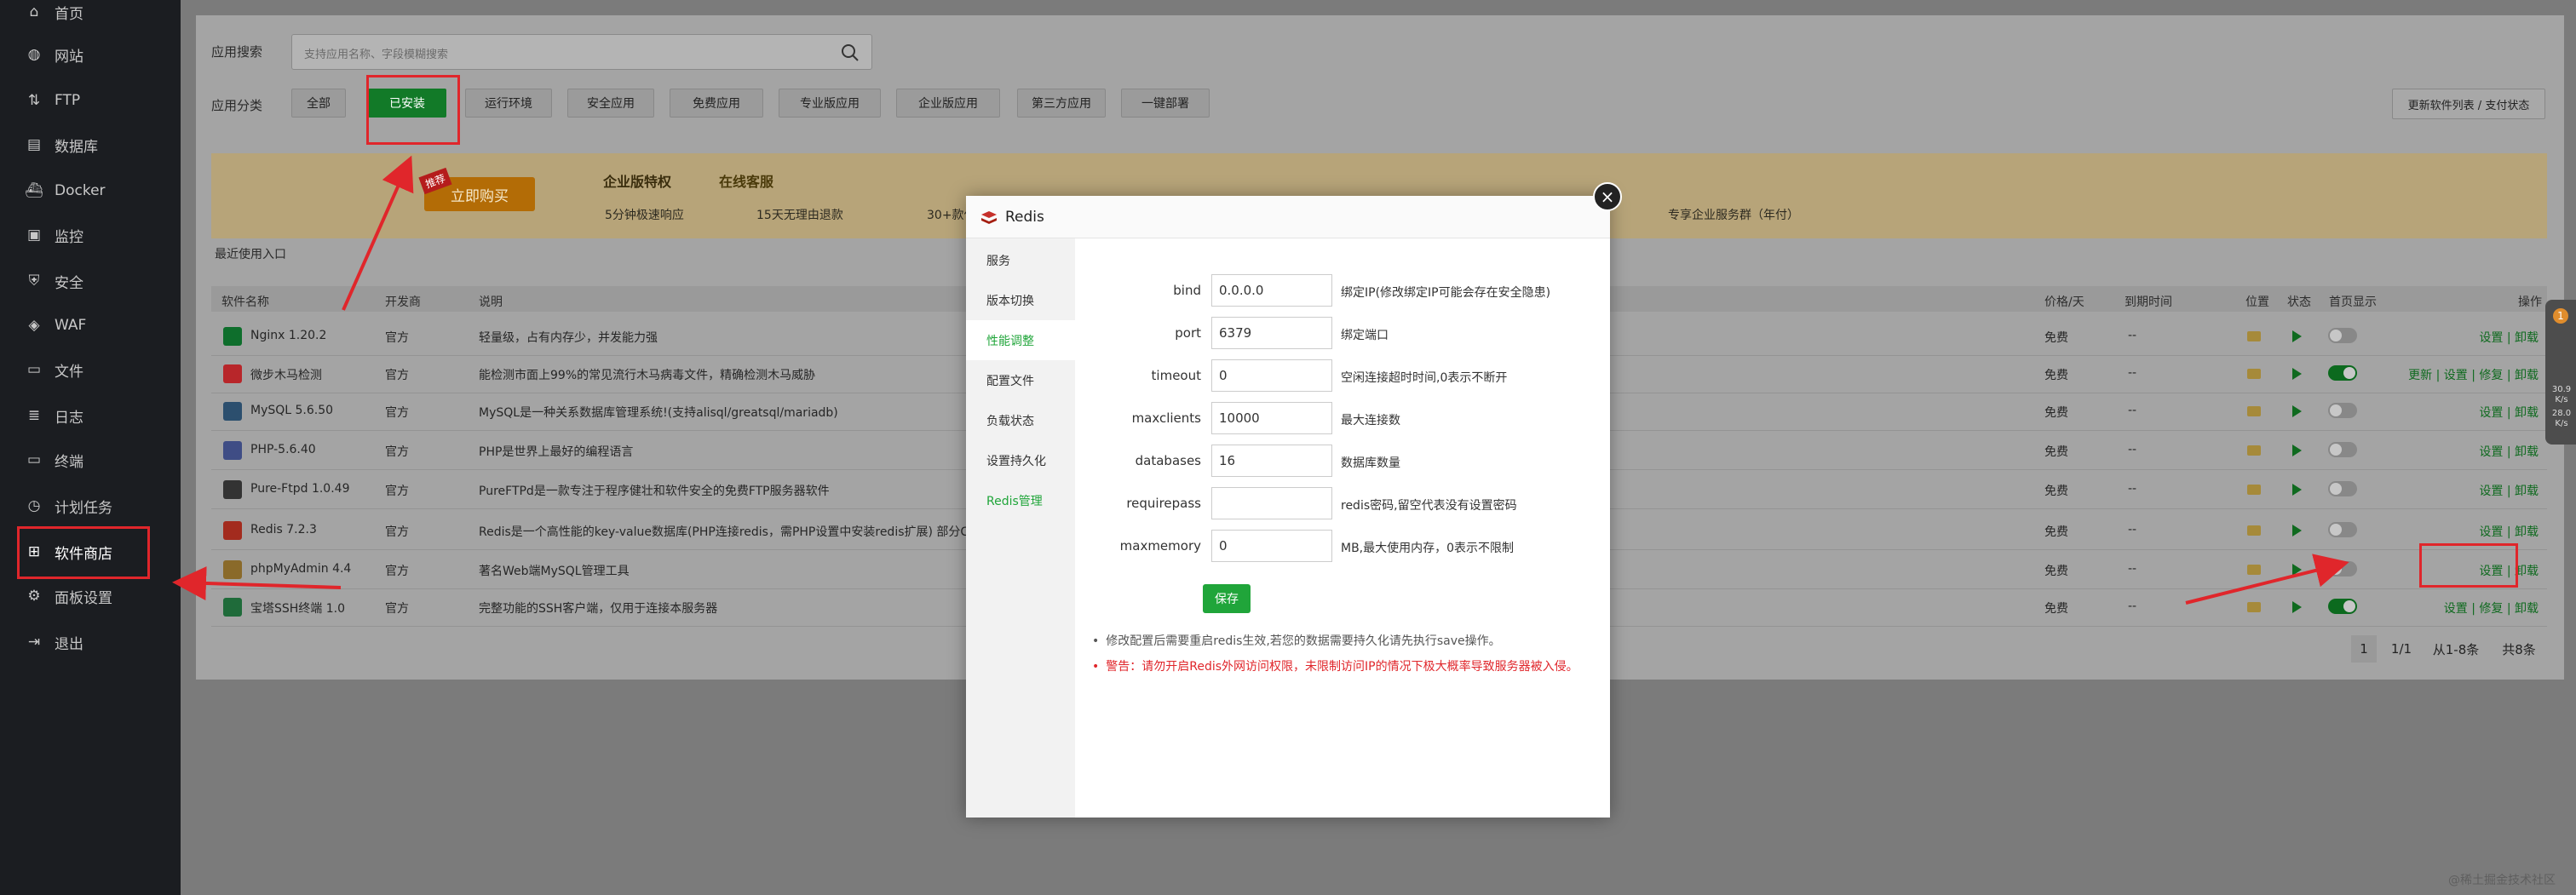  I want to click on timeout-input: 0, so click(1271, 376).